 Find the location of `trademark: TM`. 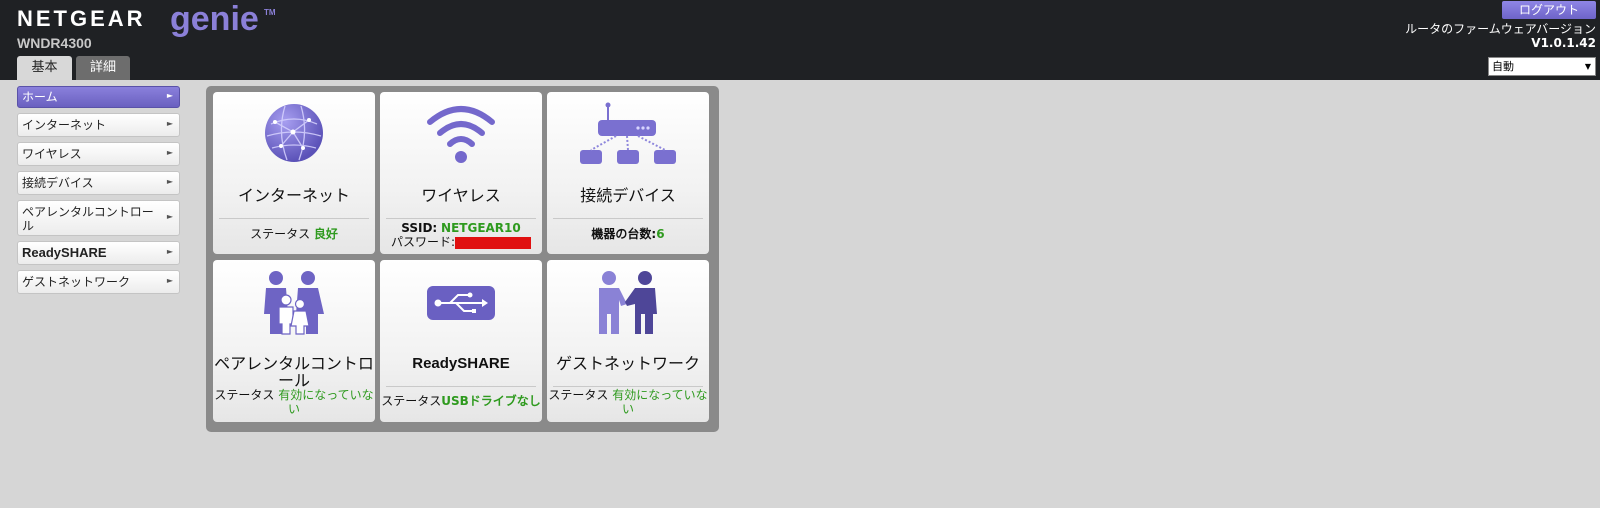

trademark: TM is located at coordinates (270, 12).